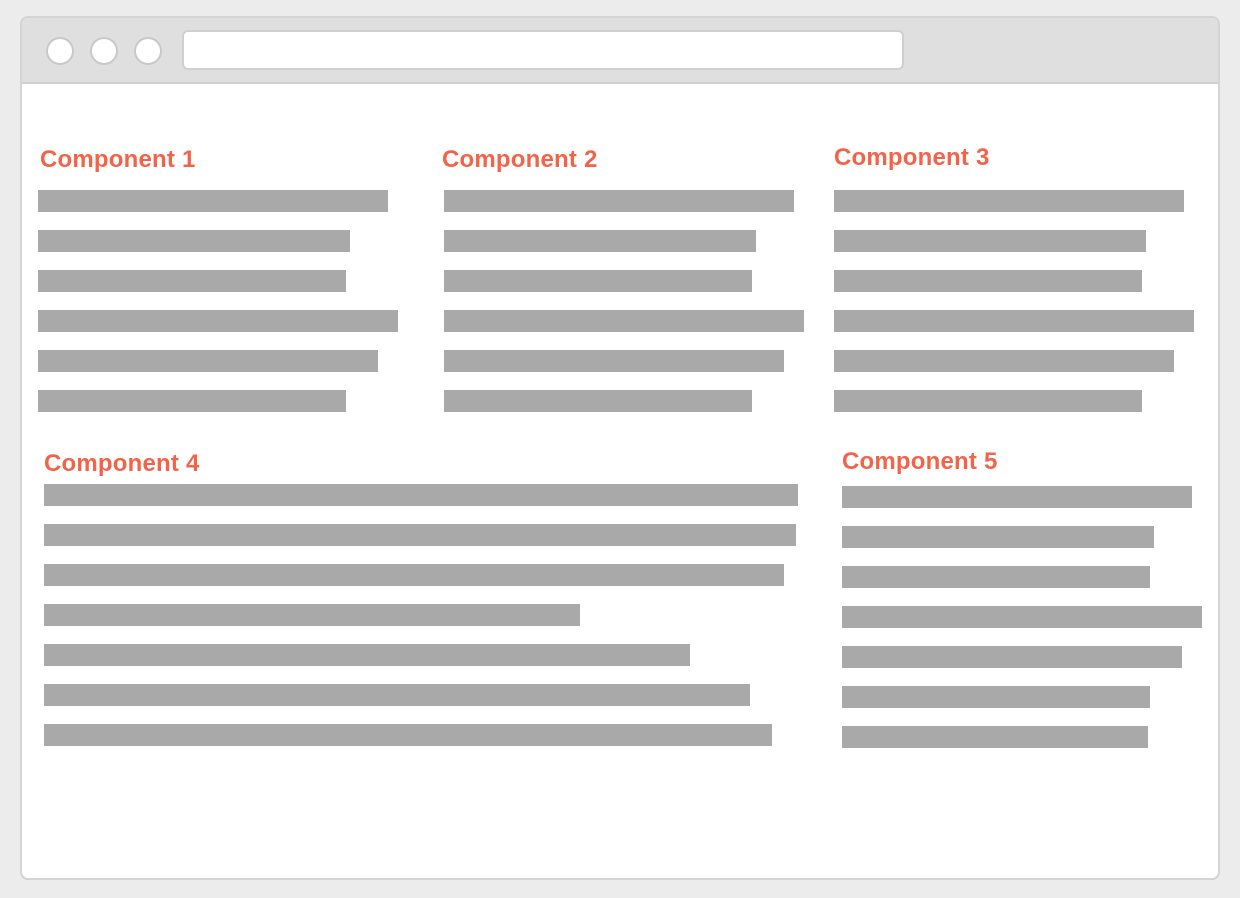 The height and width of the screenshot is (898, 1240). I want to click on window-close-control, so click(60, 51).